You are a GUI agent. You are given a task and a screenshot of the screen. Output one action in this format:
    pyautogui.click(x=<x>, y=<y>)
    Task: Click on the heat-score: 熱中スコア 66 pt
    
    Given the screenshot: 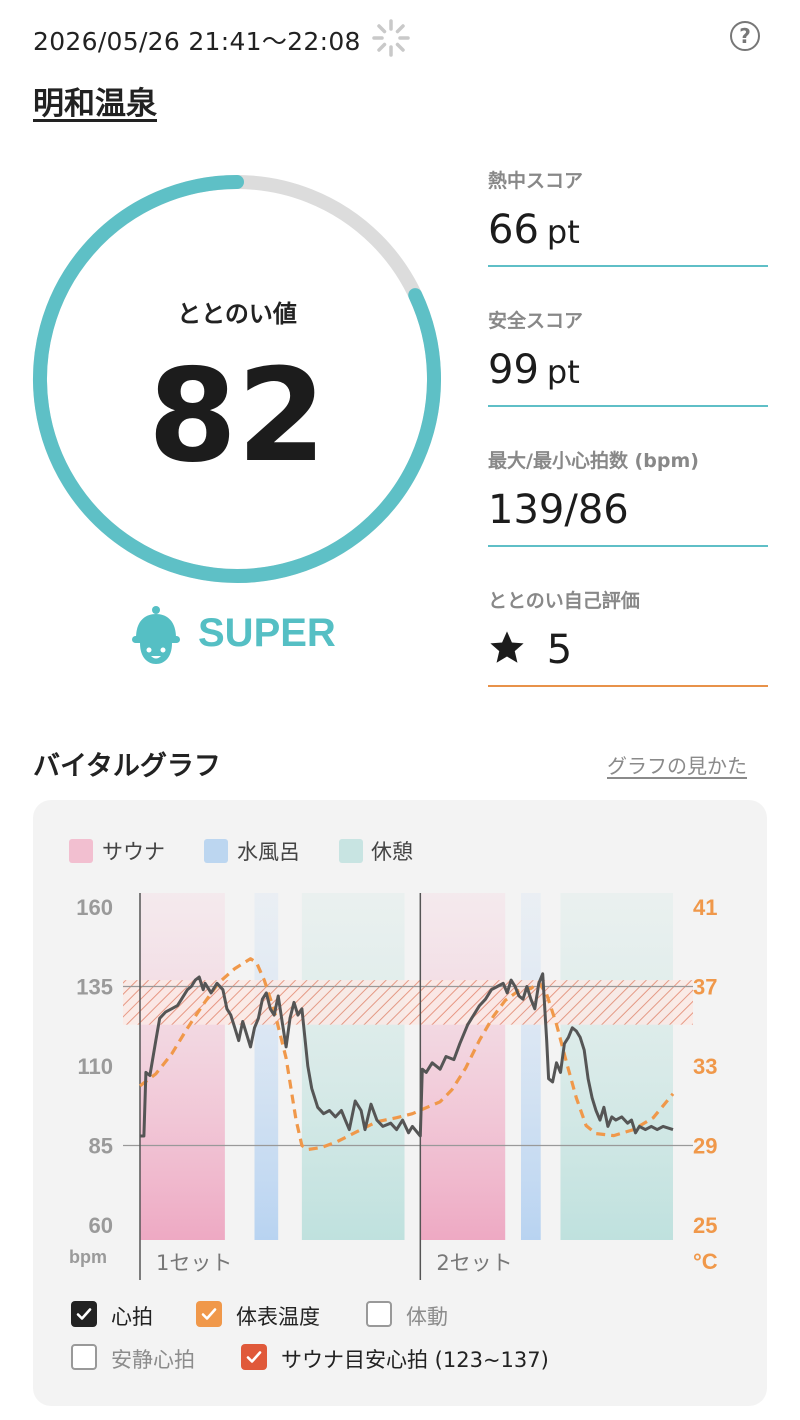 What is the action you would take?
    pyautogui.click(x=628, y=216)
    